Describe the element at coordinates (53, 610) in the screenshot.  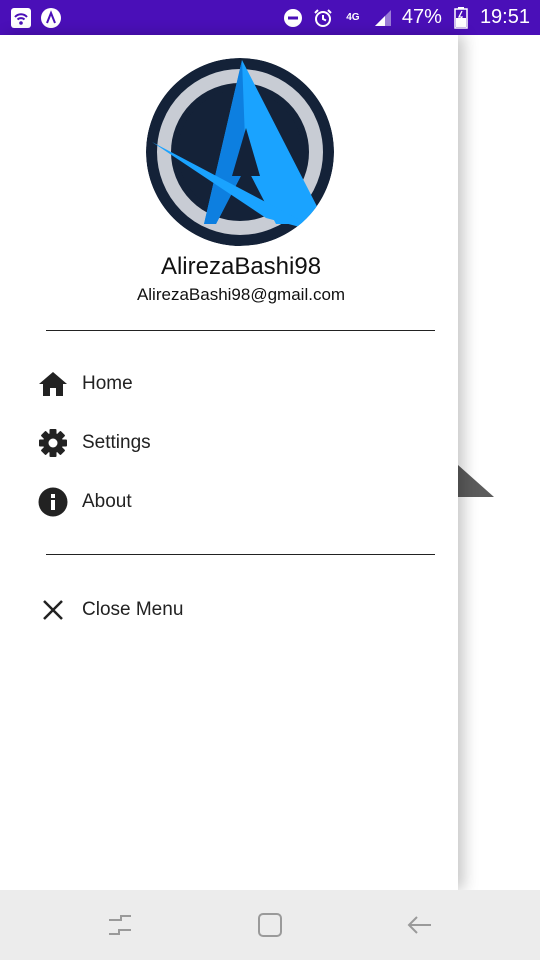
I see `close-icon` at that location.